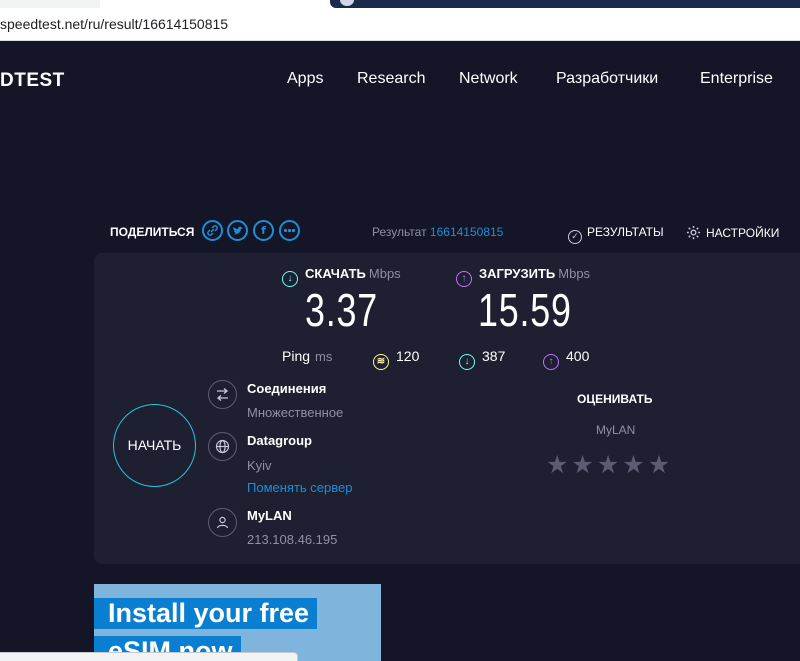  I want to click on share-label: ПОДЕЛИТЬСЯ, so click(152, 232).